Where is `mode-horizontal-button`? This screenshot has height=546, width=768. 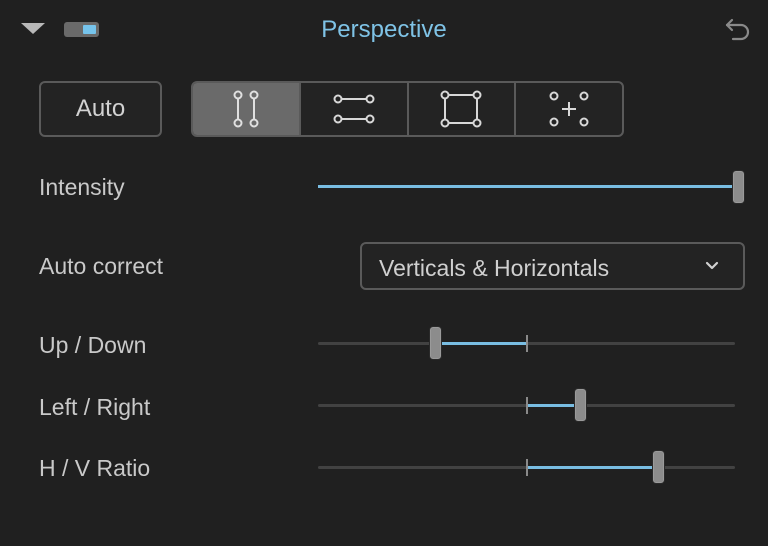 mode-horizontal-button is located at coordinates (355, 109).